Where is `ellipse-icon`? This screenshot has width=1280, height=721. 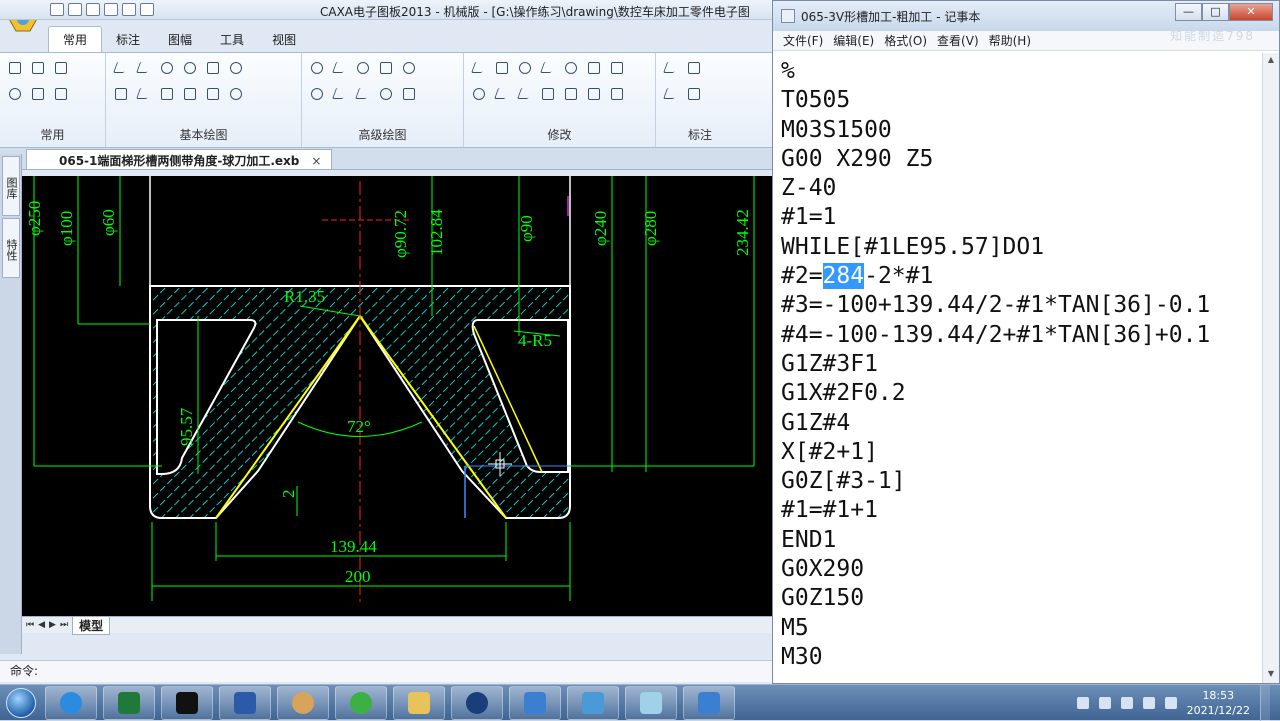 ellipse-icon is located at coordinates (363, 68).